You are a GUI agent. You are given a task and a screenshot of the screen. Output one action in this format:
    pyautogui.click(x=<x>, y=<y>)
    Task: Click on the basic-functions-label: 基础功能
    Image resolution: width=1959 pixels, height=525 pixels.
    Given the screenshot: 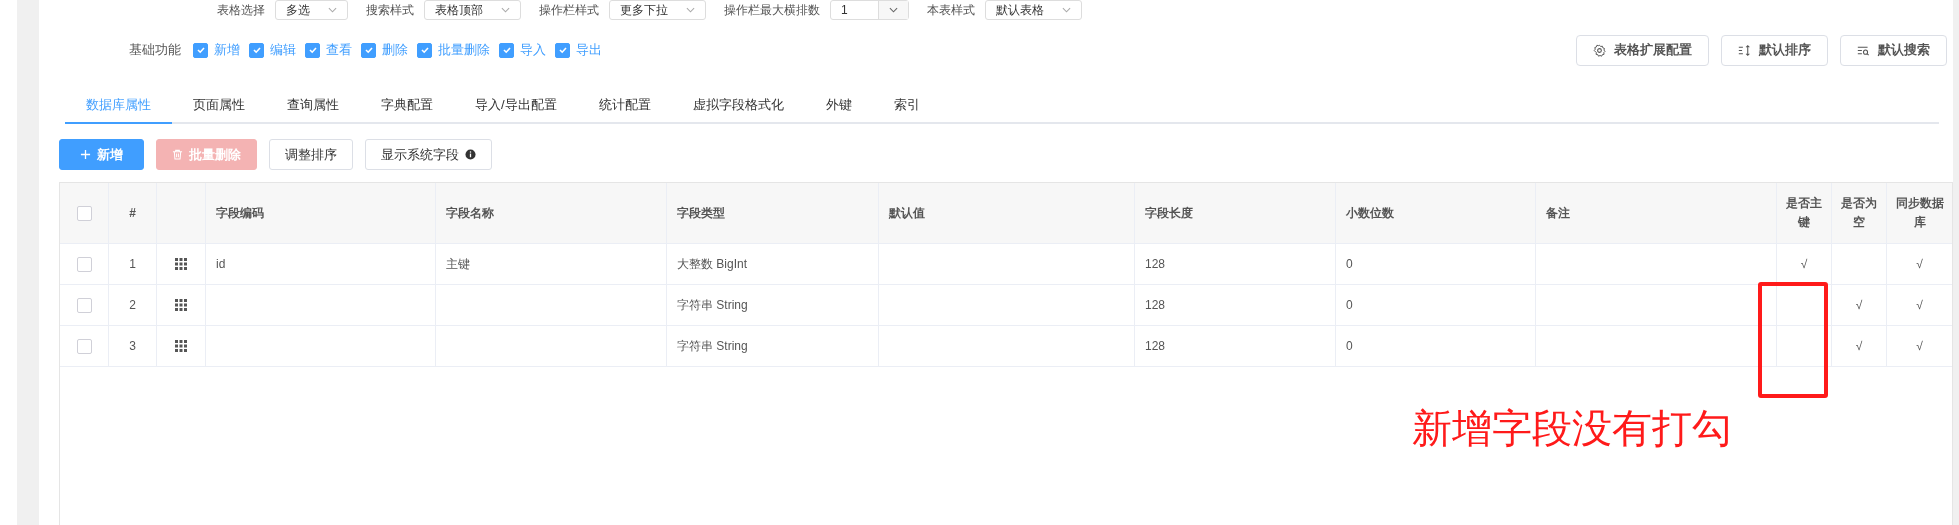 What is the action you would take?
    pyautogui.click(x=155, y=50)
    